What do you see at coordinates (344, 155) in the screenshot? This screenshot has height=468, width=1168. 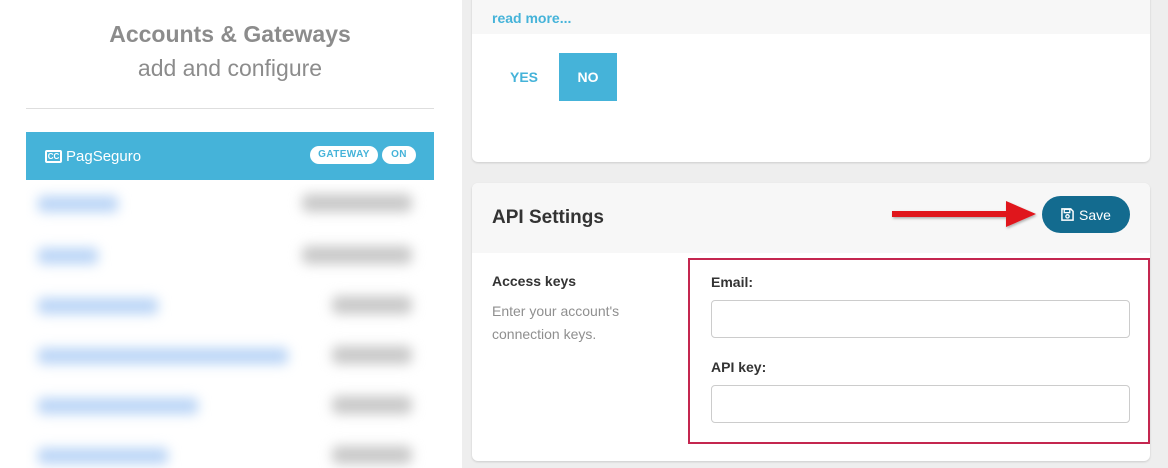 I see `gateway-badge: GATEWAY` at bounding box center [344, 155].